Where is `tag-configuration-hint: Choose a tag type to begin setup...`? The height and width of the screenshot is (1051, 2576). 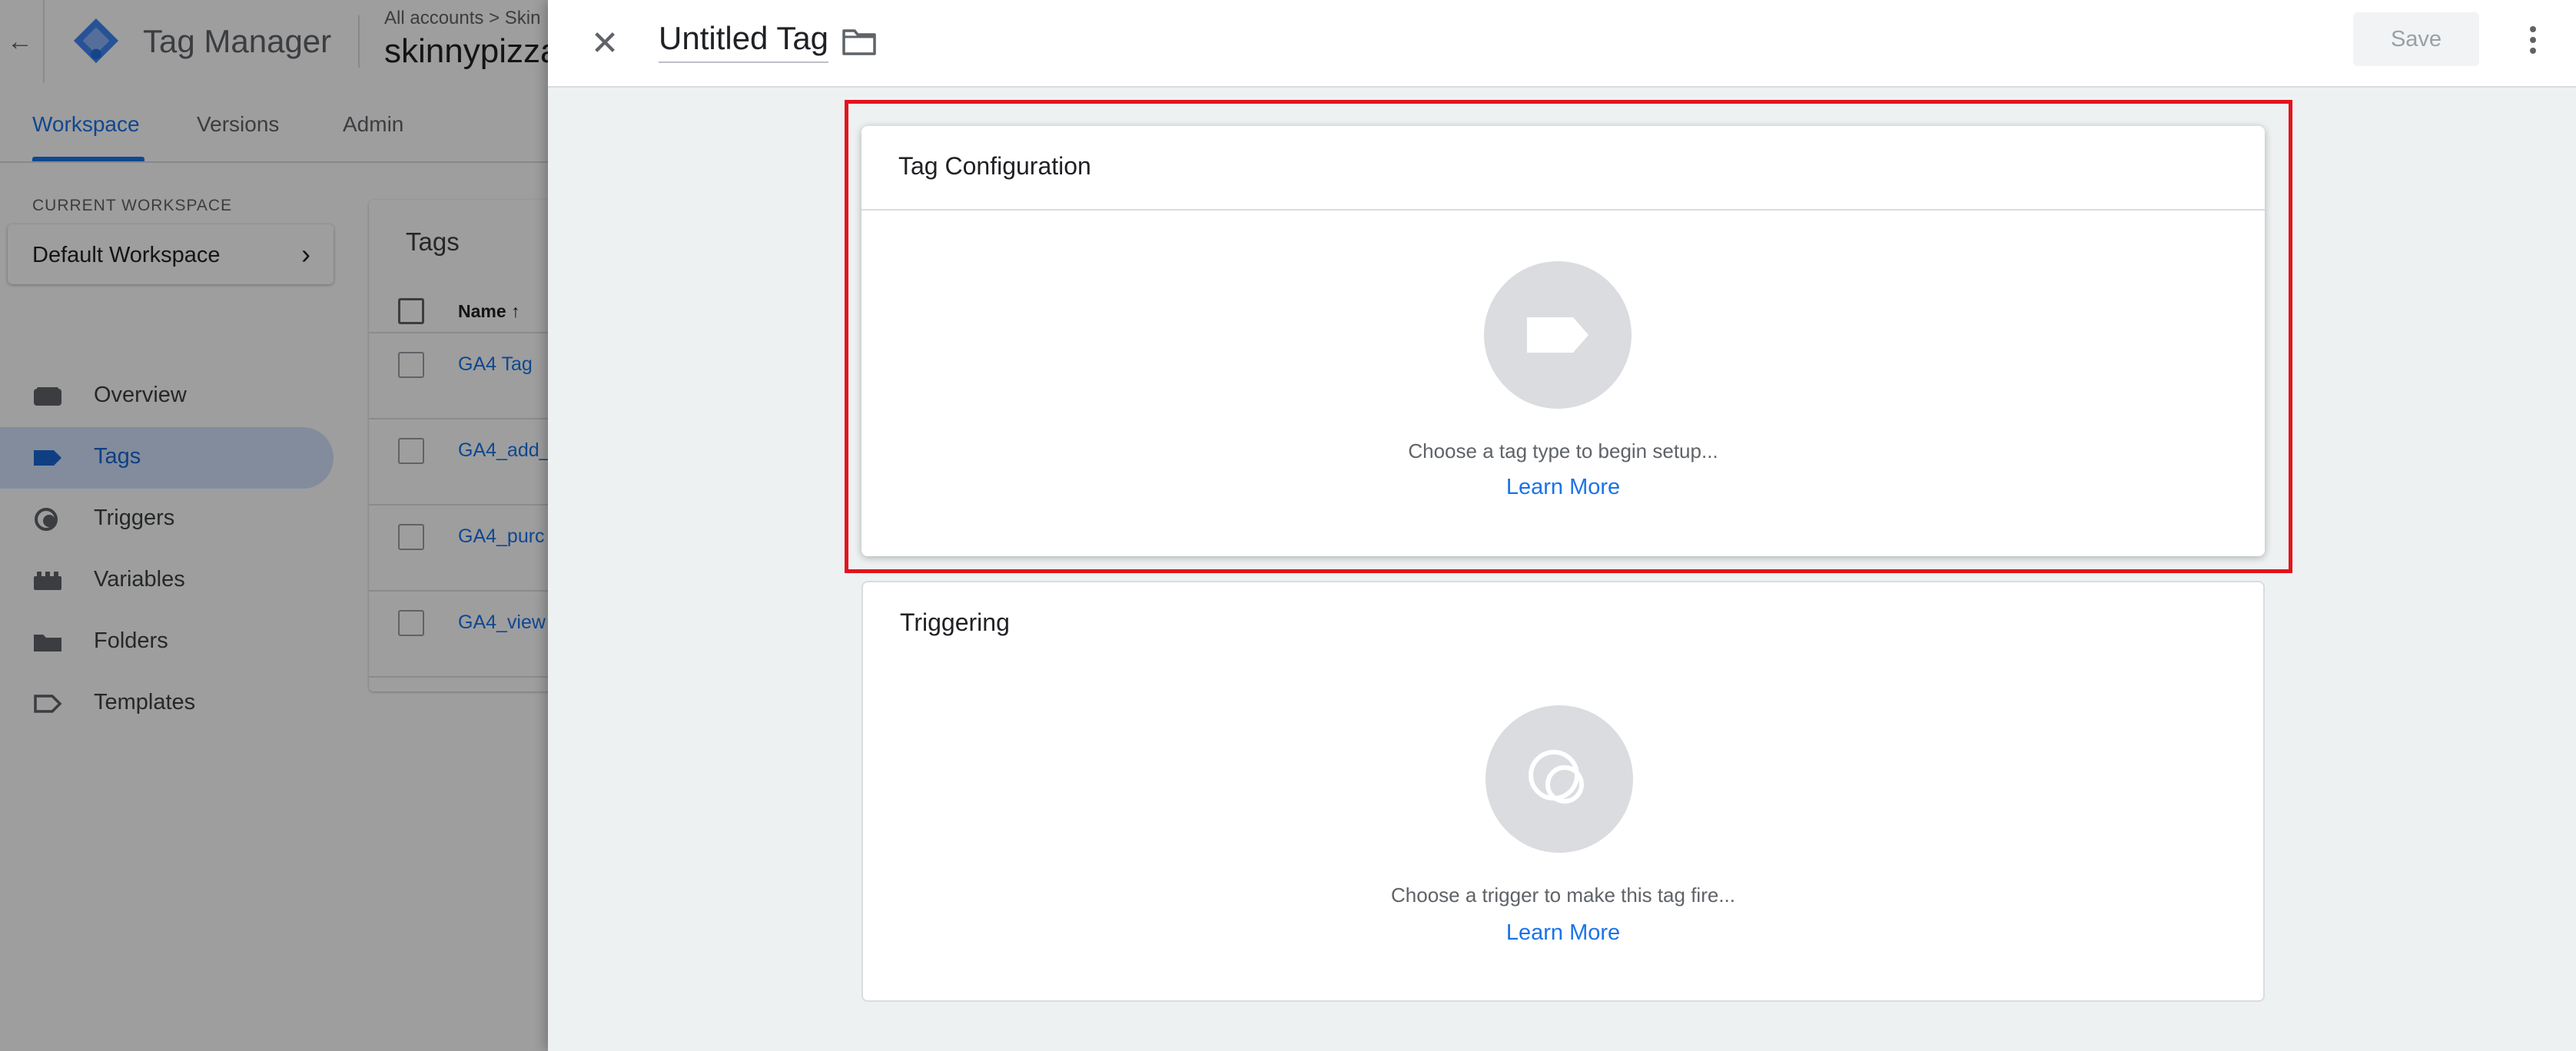
tag-configuration-hint: Choose a tag type to begin setup... is located at coordinates (1563, 451).